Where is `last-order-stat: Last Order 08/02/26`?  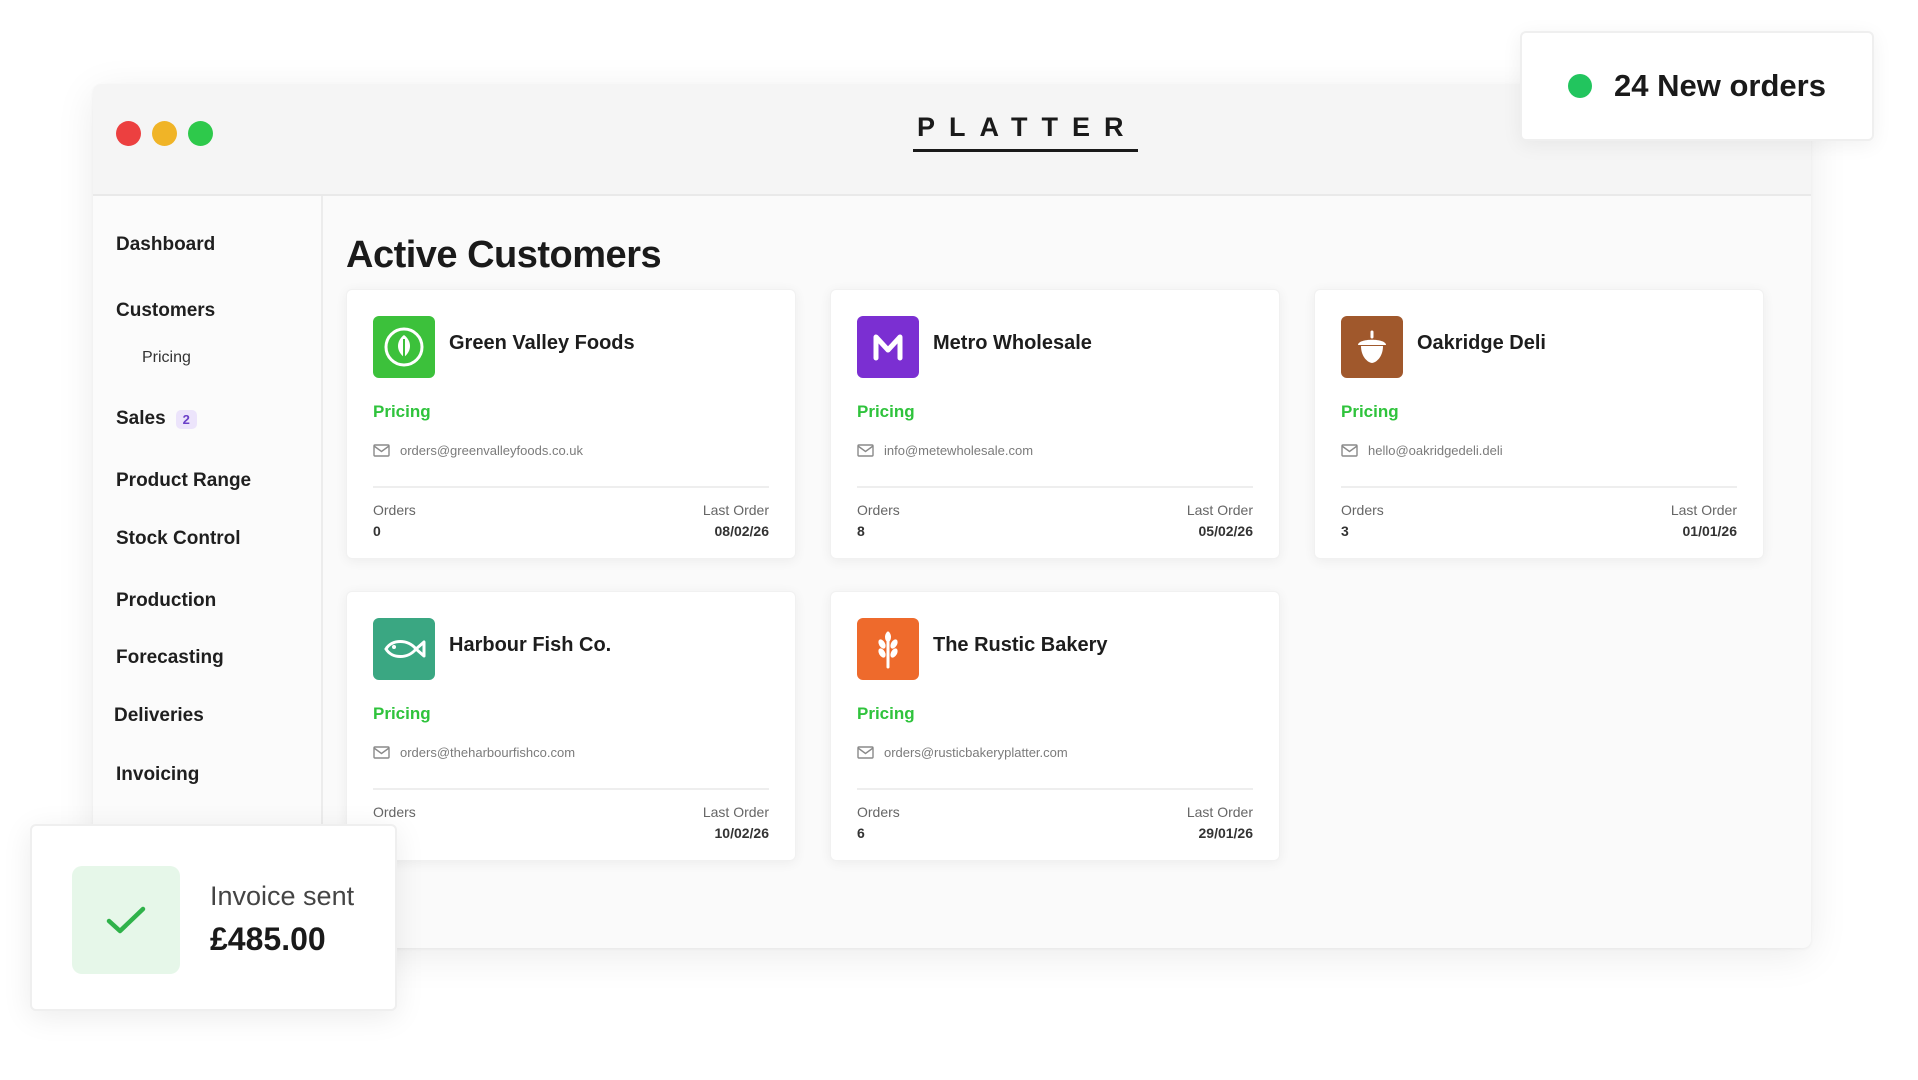 last-order-stat: Last Order 08/02/26 is located at coordinates (736, 520).